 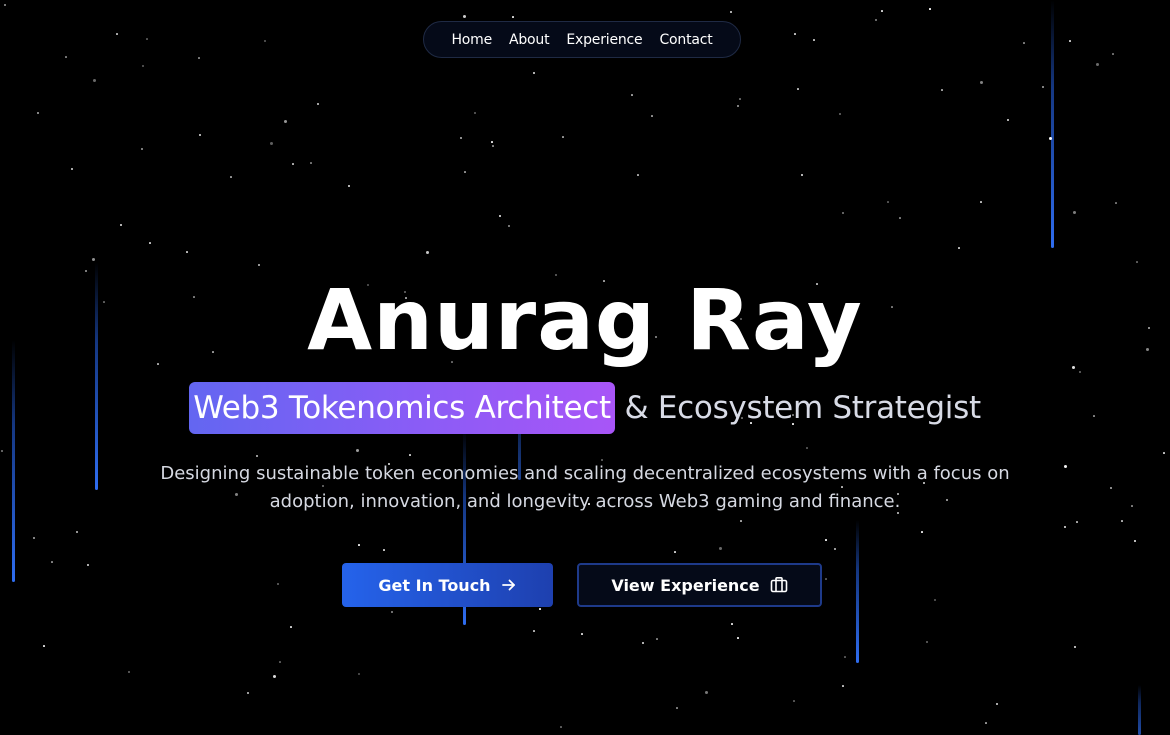 What do you see at coordinates (685, 40) in the screenshot?
I see `nav-contact: Contact` at bounding box center [685, 40].